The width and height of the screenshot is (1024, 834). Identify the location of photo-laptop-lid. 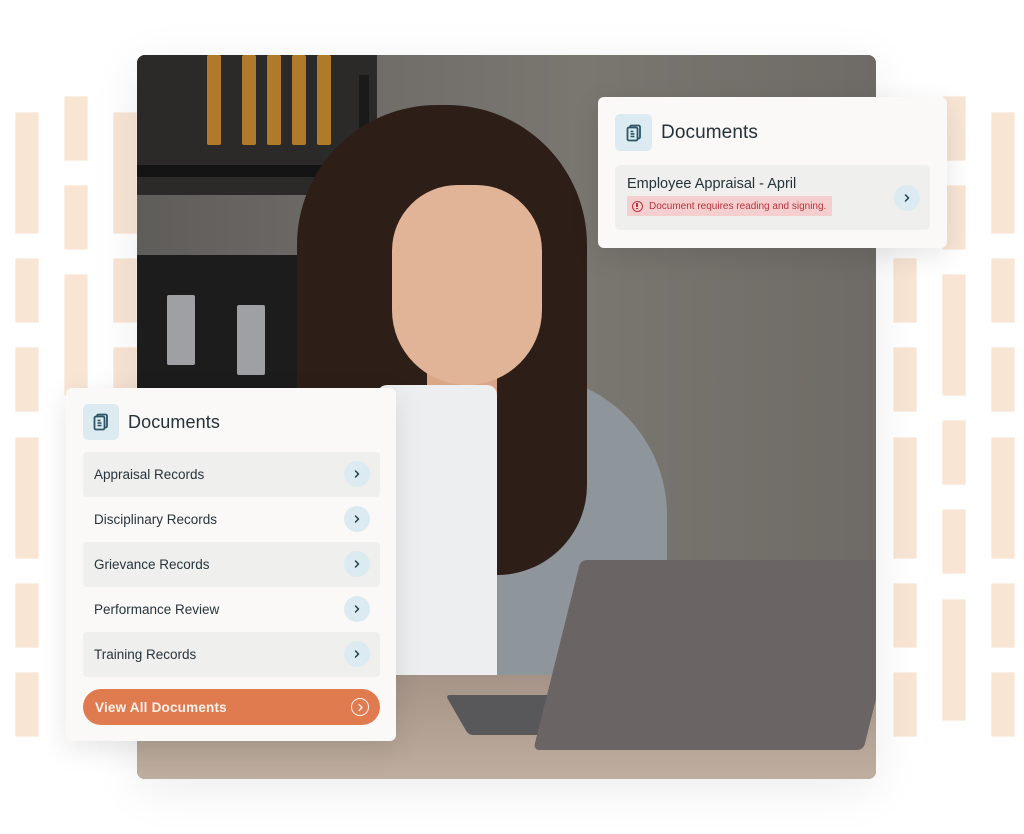
(704, 655).